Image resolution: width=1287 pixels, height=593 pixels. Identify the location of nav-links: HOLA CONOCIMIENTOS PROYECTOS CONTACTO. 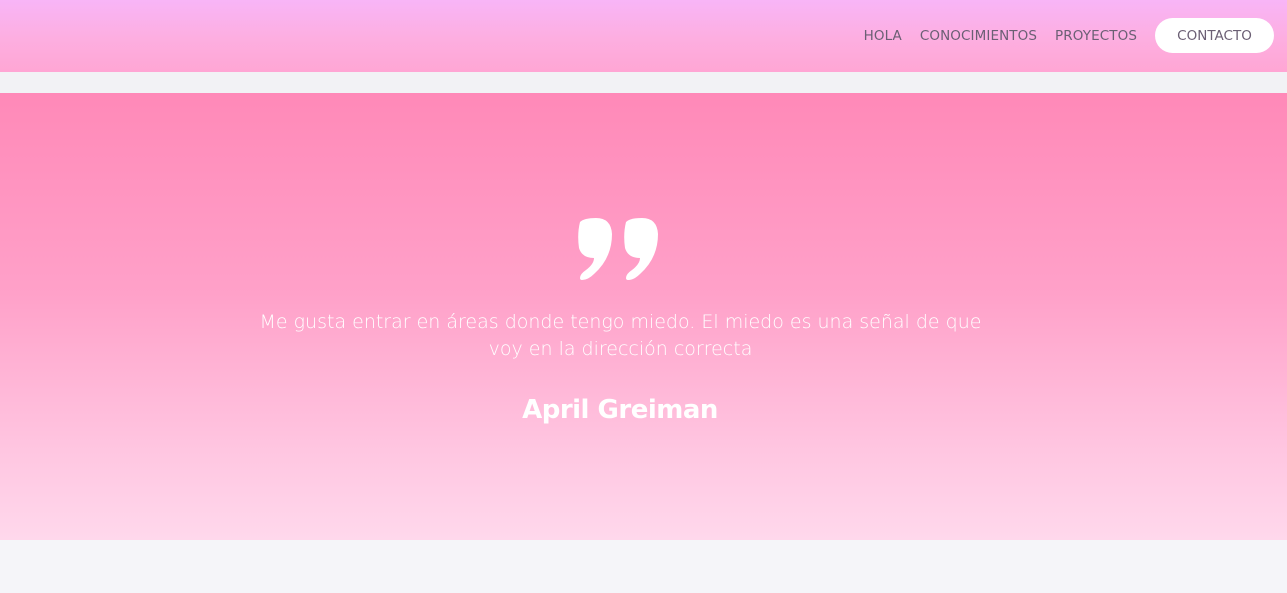
(1069, 35).